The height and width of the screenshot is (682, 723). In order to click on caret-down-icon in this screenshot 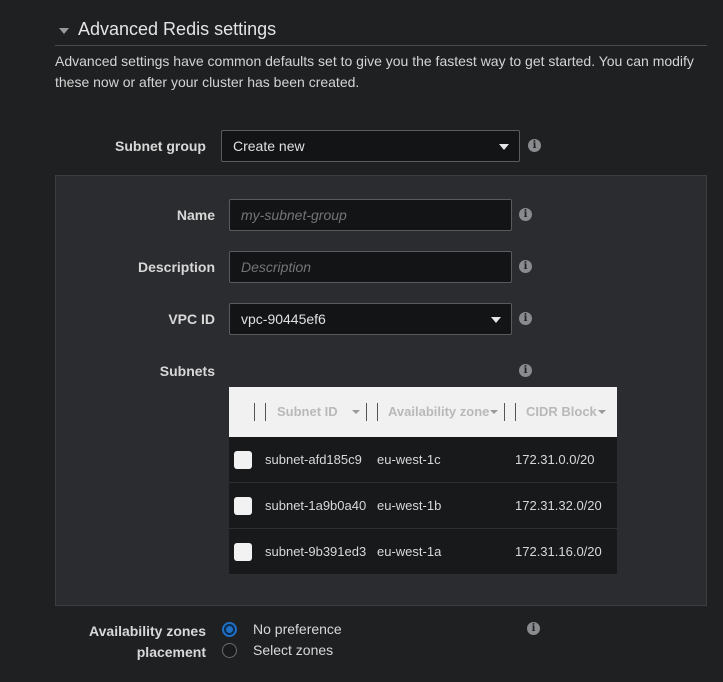, I will do `click(64, 31)`.